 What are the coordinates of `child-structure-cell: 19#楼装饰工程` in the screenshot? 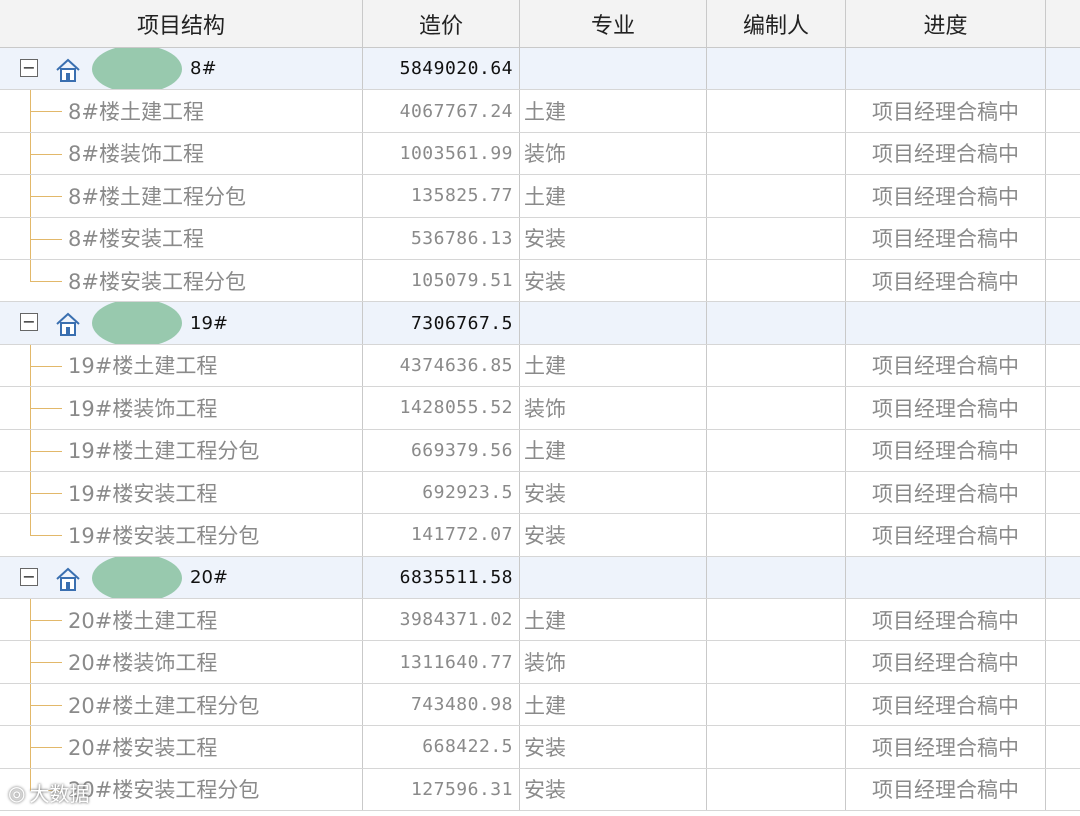 It's located at (181, 408).